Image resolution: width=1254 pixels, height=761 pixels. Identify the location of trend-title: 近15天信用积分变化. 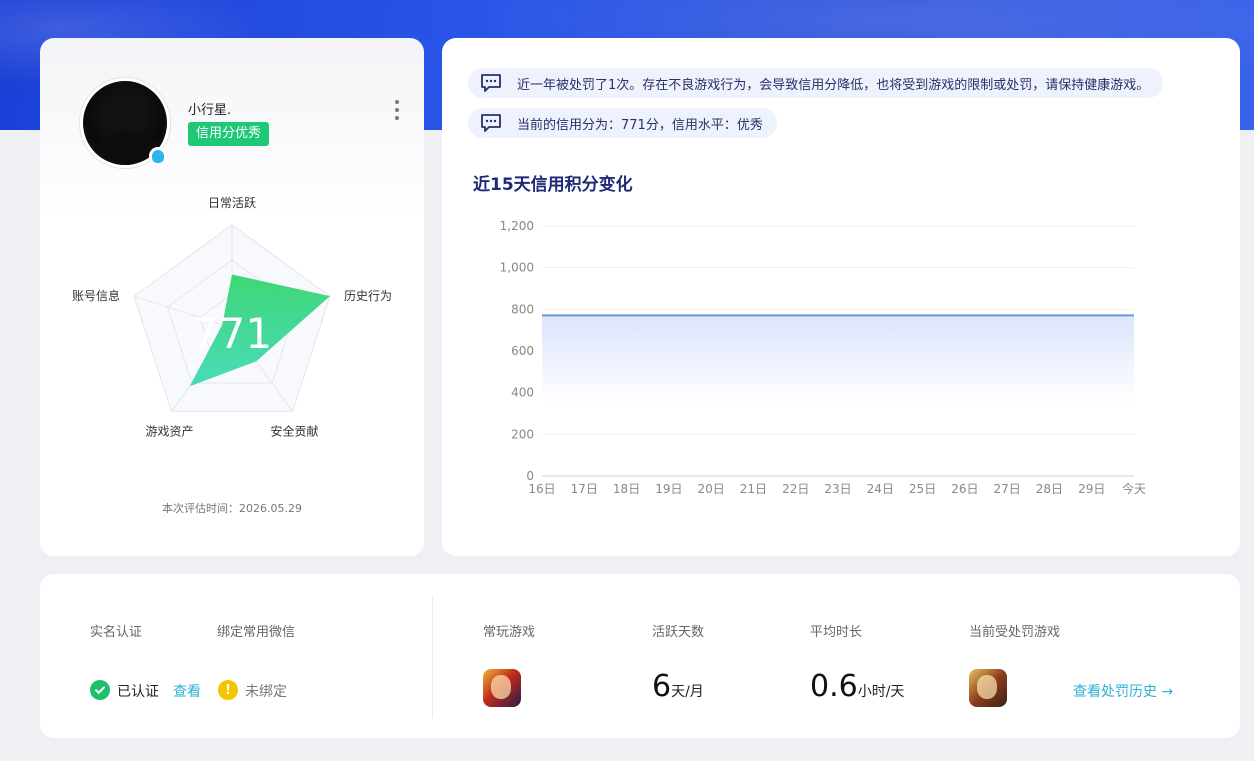
(553, 185).